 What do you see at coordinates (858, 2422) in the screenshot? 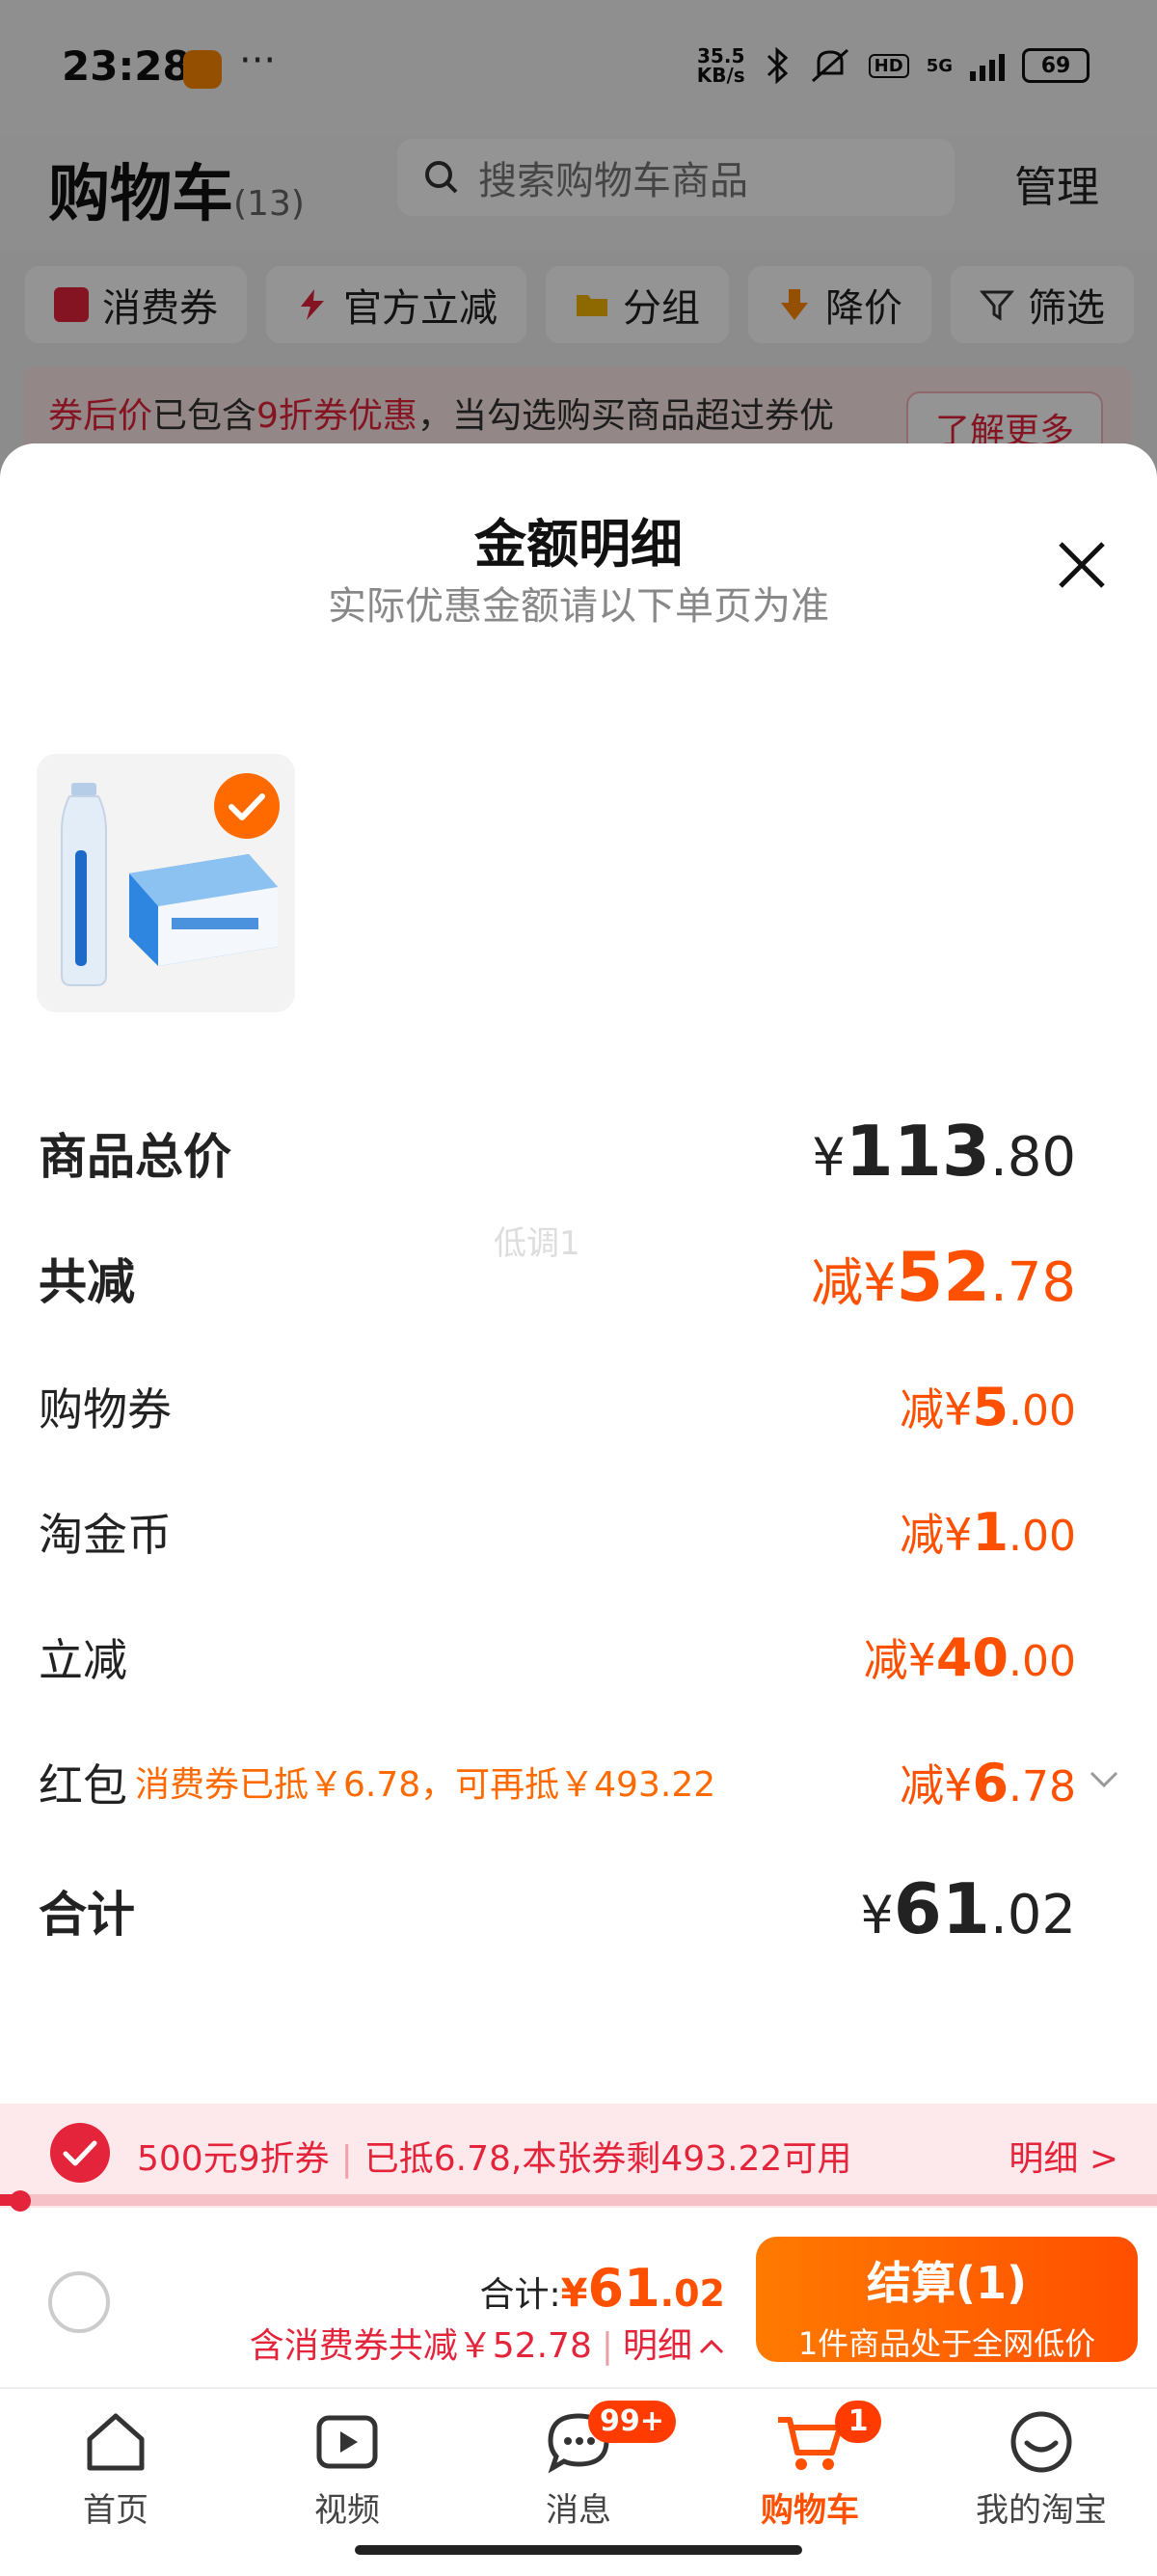
I see `cart-badge: 1` at bounding box center [858, 2422].